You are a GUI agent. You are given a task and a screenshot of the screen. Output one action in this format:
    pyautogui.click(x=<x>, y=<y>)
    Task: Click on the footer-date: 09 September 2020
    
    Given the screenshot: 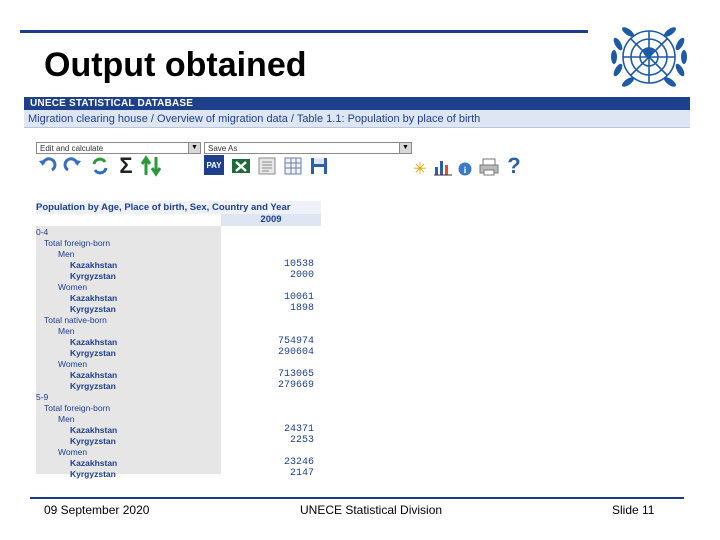 What is the action you would take?
    pyautogui.click(x=97, y=510)
    